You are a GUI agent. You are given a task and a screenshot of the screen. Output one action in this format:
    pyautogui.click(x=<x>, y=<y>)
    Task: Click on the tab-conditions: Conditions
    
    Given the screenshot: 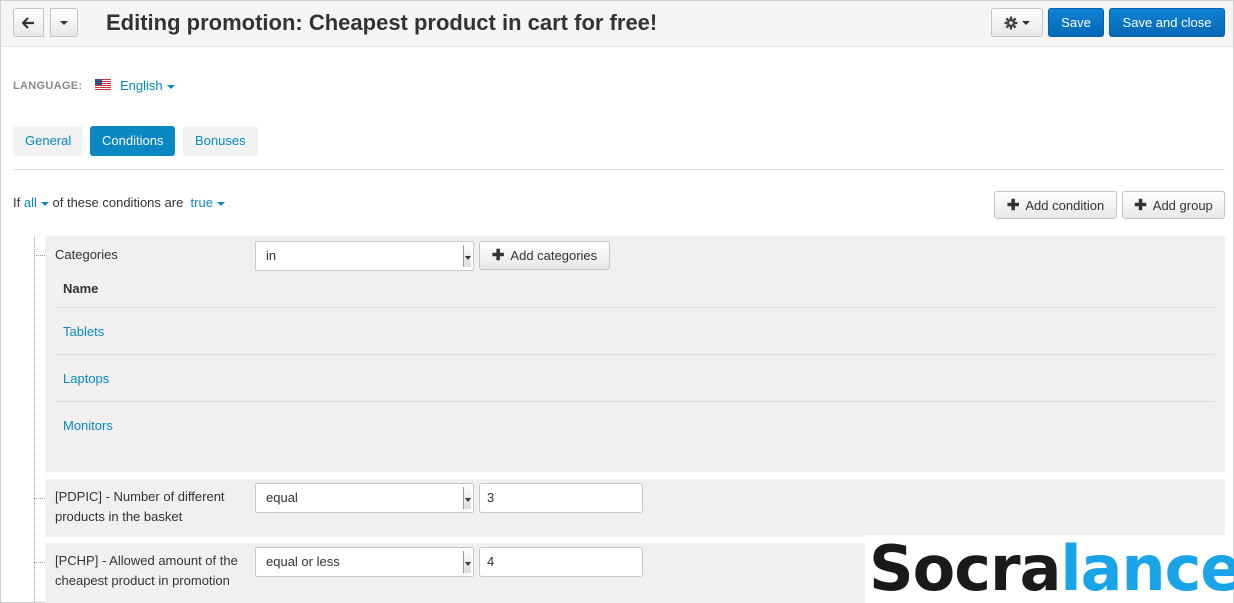 What is the action you would take?
    pyautogui.click(x=132, y=141)
    